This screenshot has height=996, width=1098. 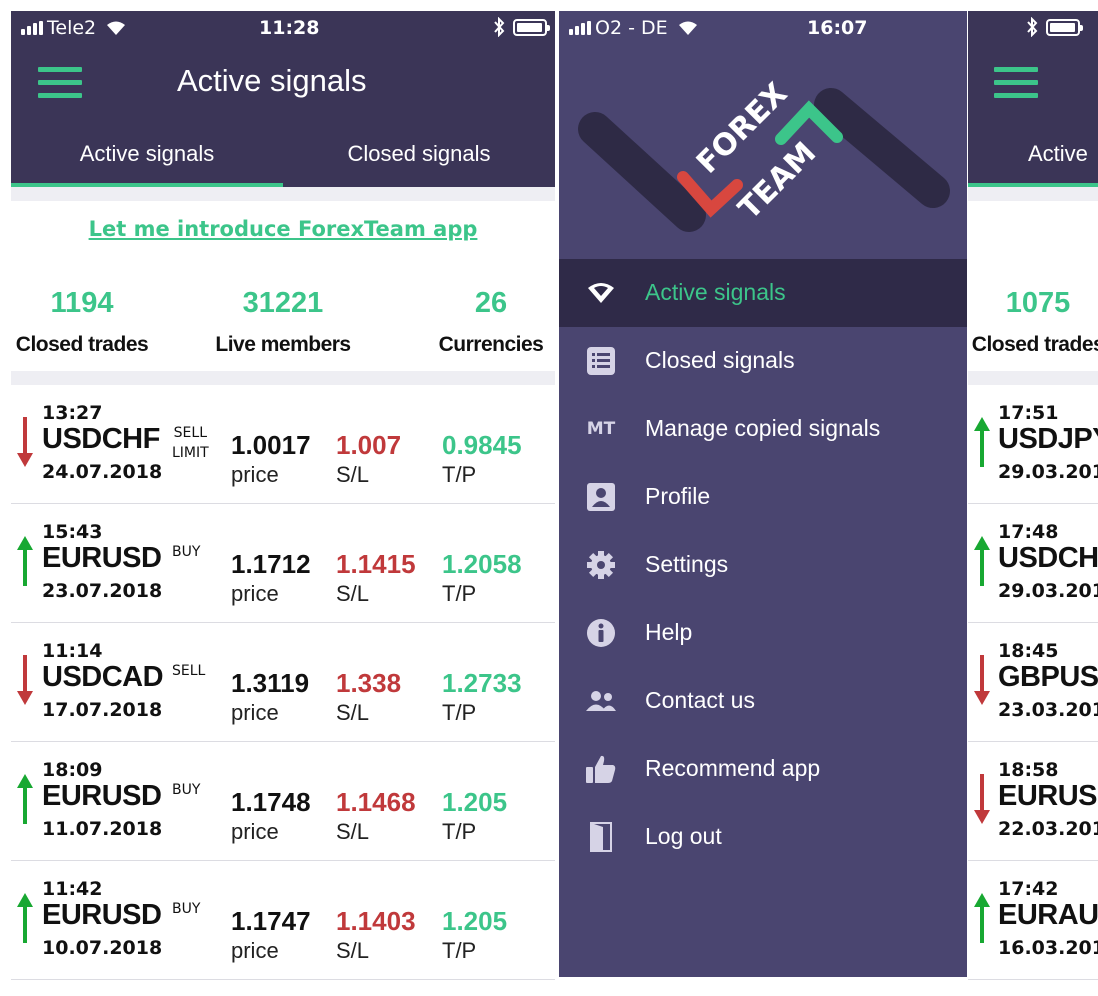 What do you see at coordinates (72, 532) in the screenshot?
I see `signal-time: 15:43` at bounding box center [72, 532].